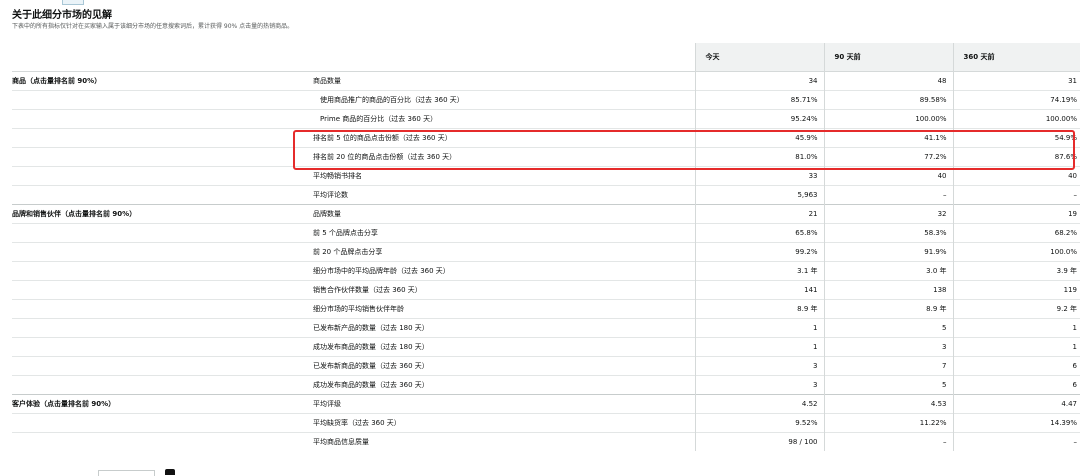 The height and width of the screenshot is (476, 1080). I want to click on metric-label: 平均评论数, so click(499, 195).